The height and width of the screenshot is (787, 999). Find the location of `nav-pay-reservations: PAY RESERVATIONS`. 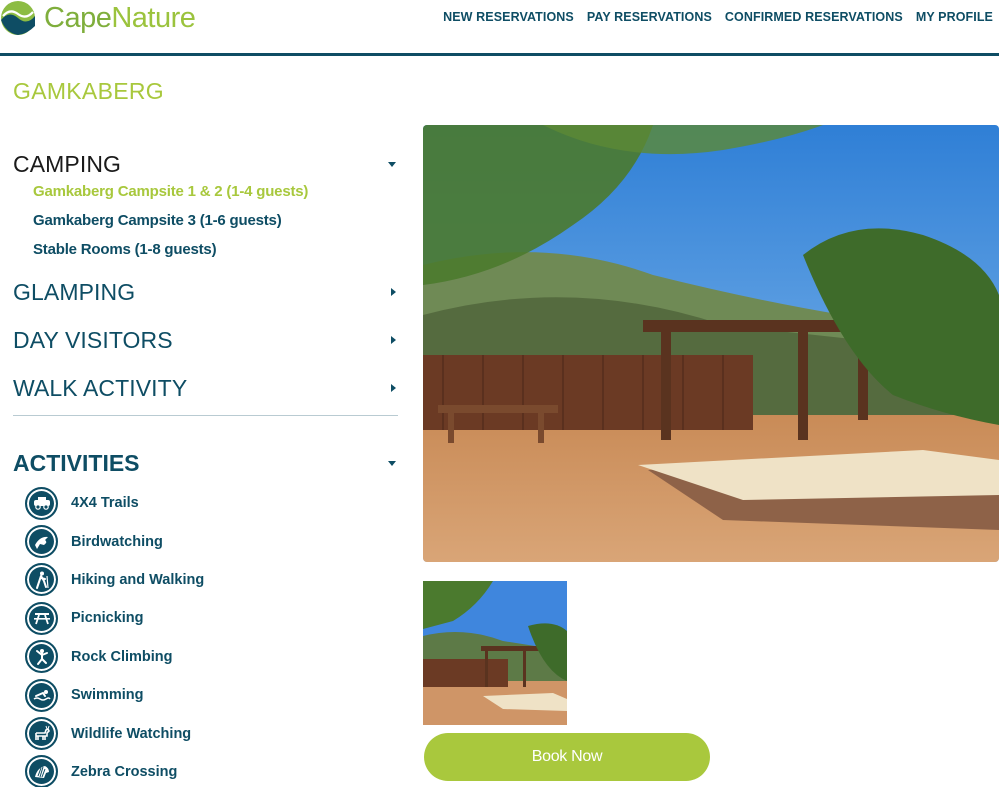

nav-pay-reservations: PAY RESERVATIONS is located at coordinates (649, 17).